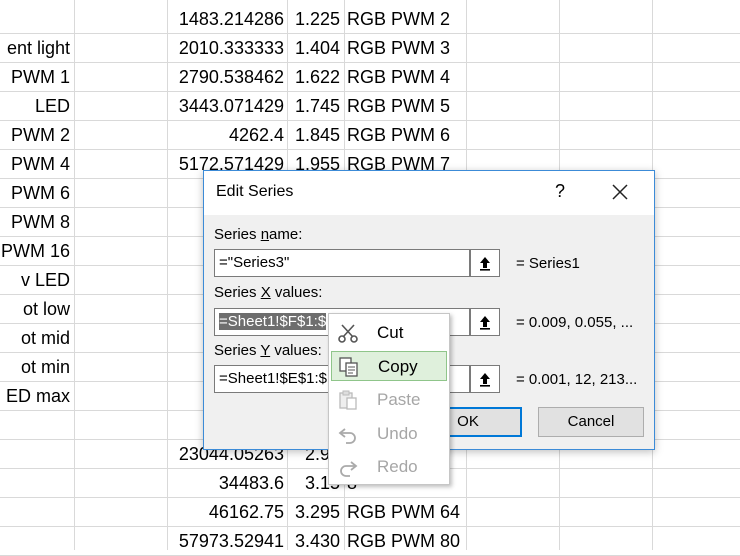 This screenshot has width=740, height=556. Describe the element at coordinates (37, 106) in the screenshot. I see `cell-col-a: LED` at that location.